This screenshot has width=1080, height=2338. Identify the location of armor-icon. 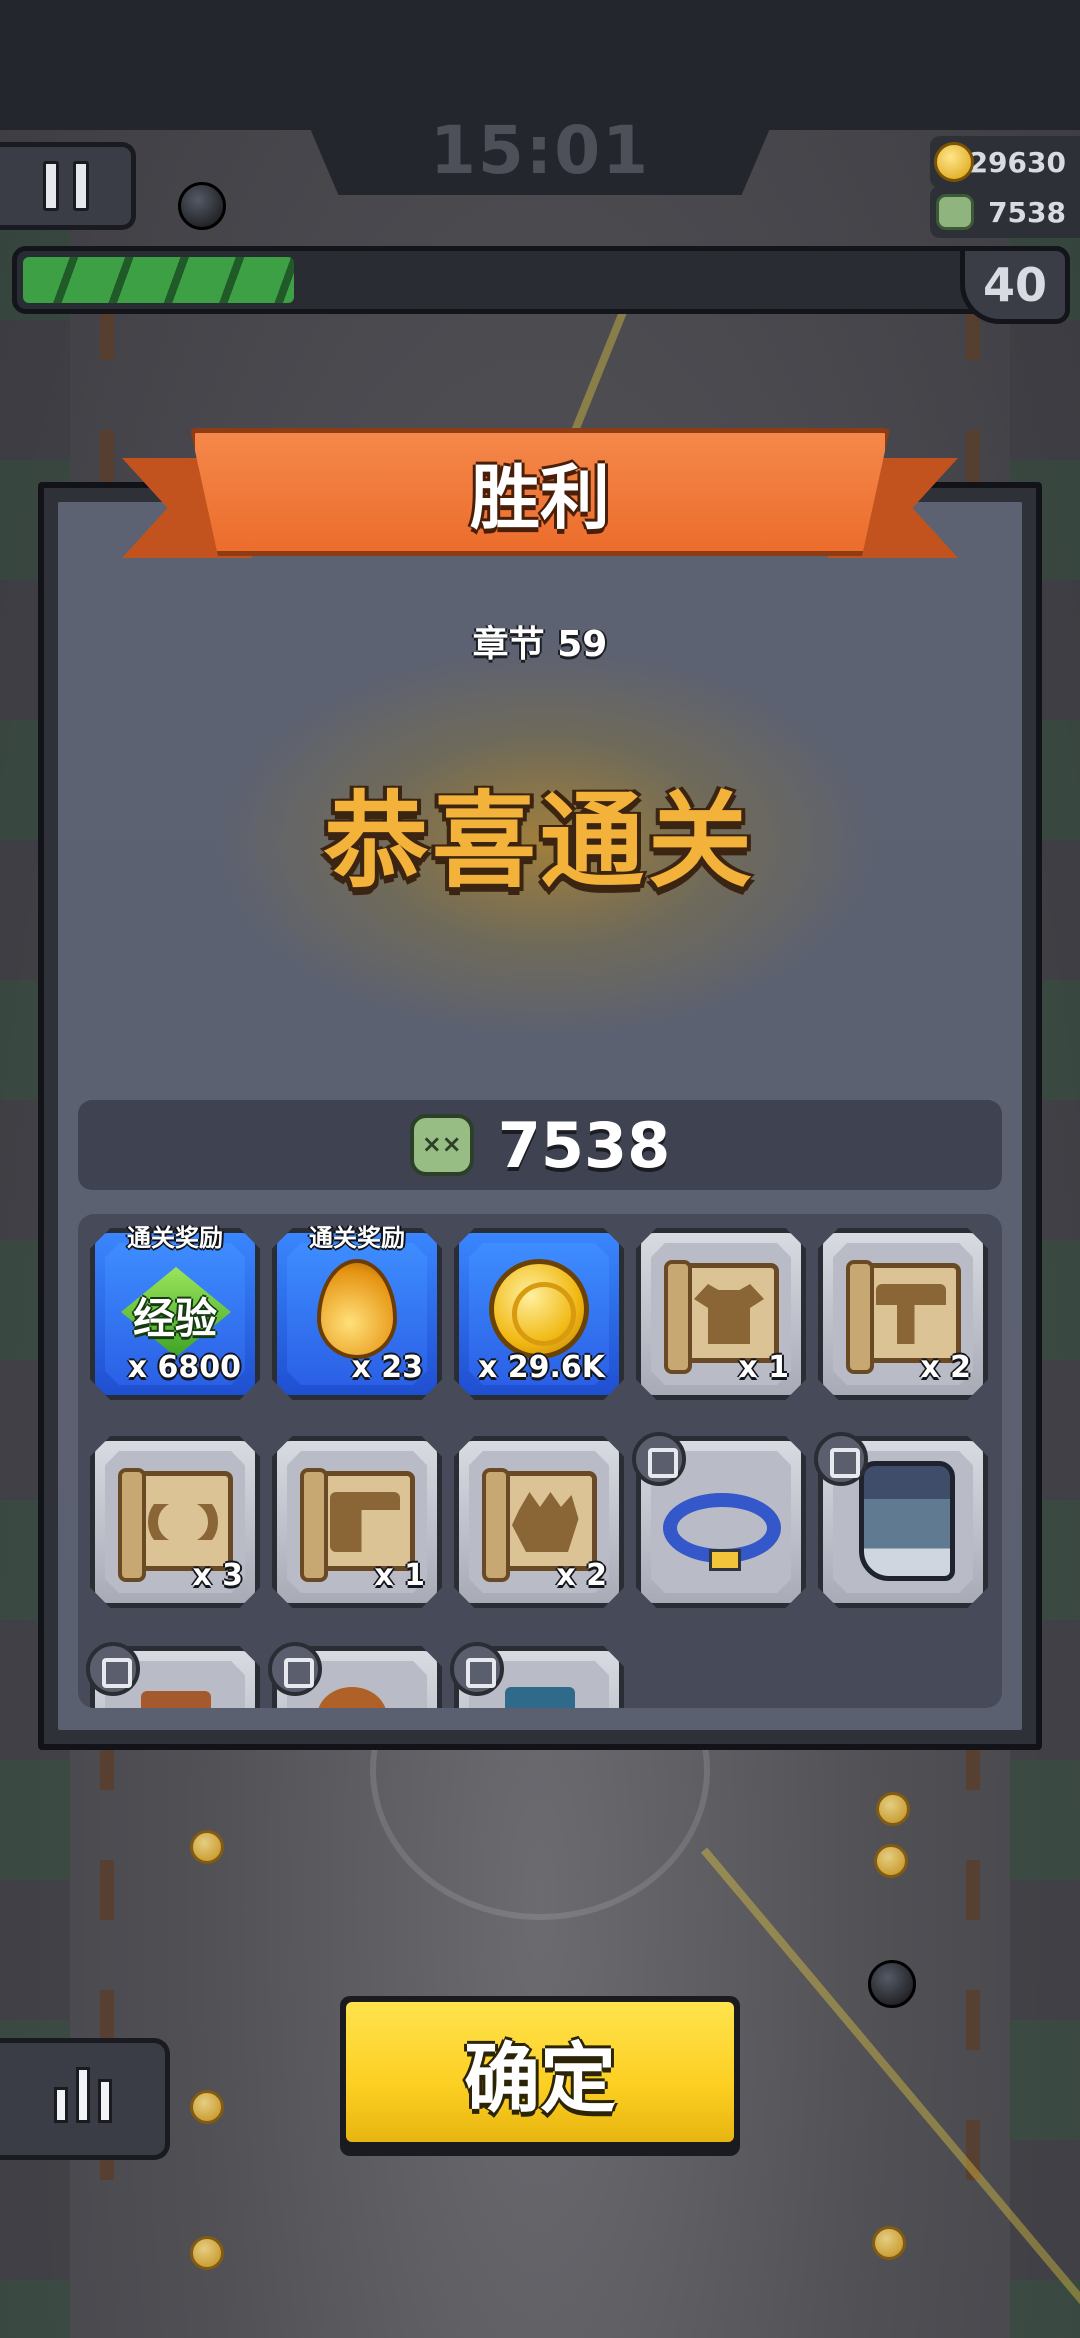
(176, 1699).